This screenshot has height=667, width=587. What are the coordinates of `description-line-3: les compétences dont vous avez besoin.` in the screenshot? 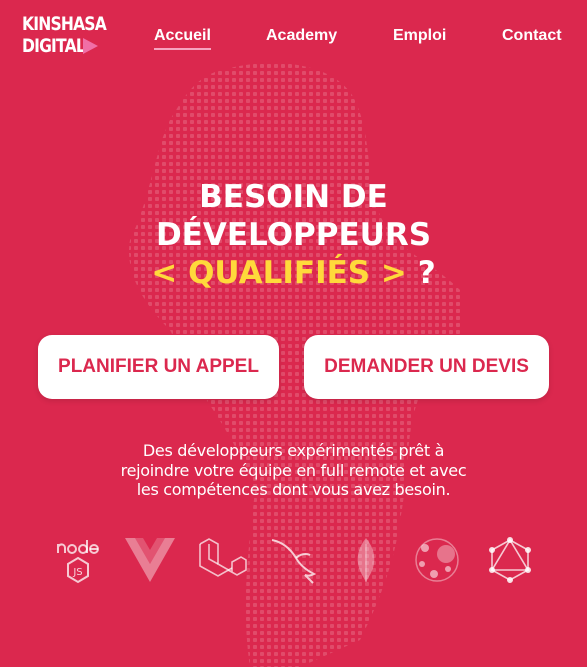 It's located at (293, 489).